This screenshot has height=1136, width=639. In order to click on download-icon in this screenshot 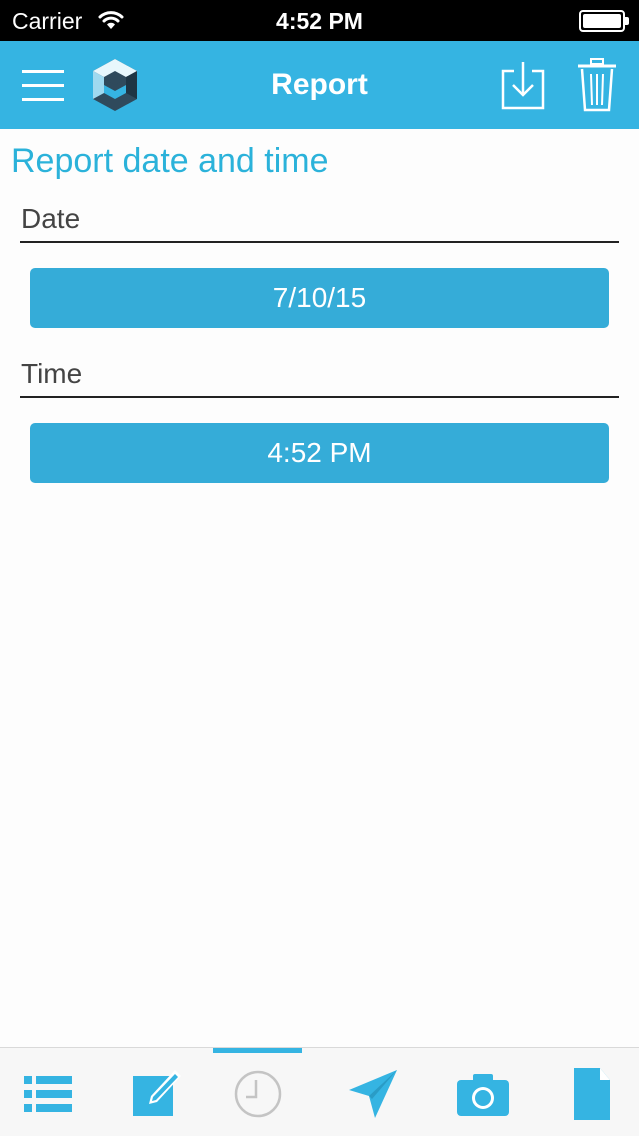, I will do `click(523, 85)`.